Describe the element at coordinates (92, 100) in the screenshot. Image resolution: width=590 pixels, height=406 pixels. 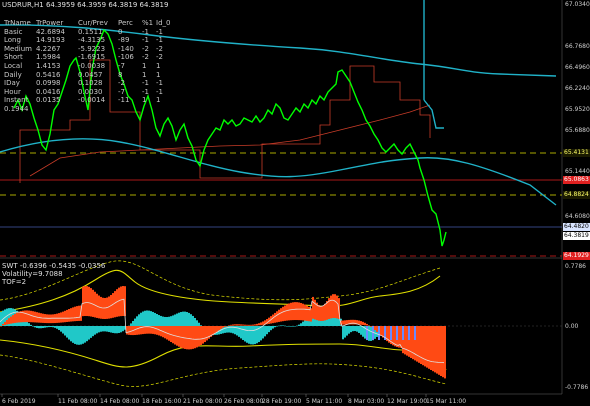
I see `trend-table-cell: -0.0014` at that location.